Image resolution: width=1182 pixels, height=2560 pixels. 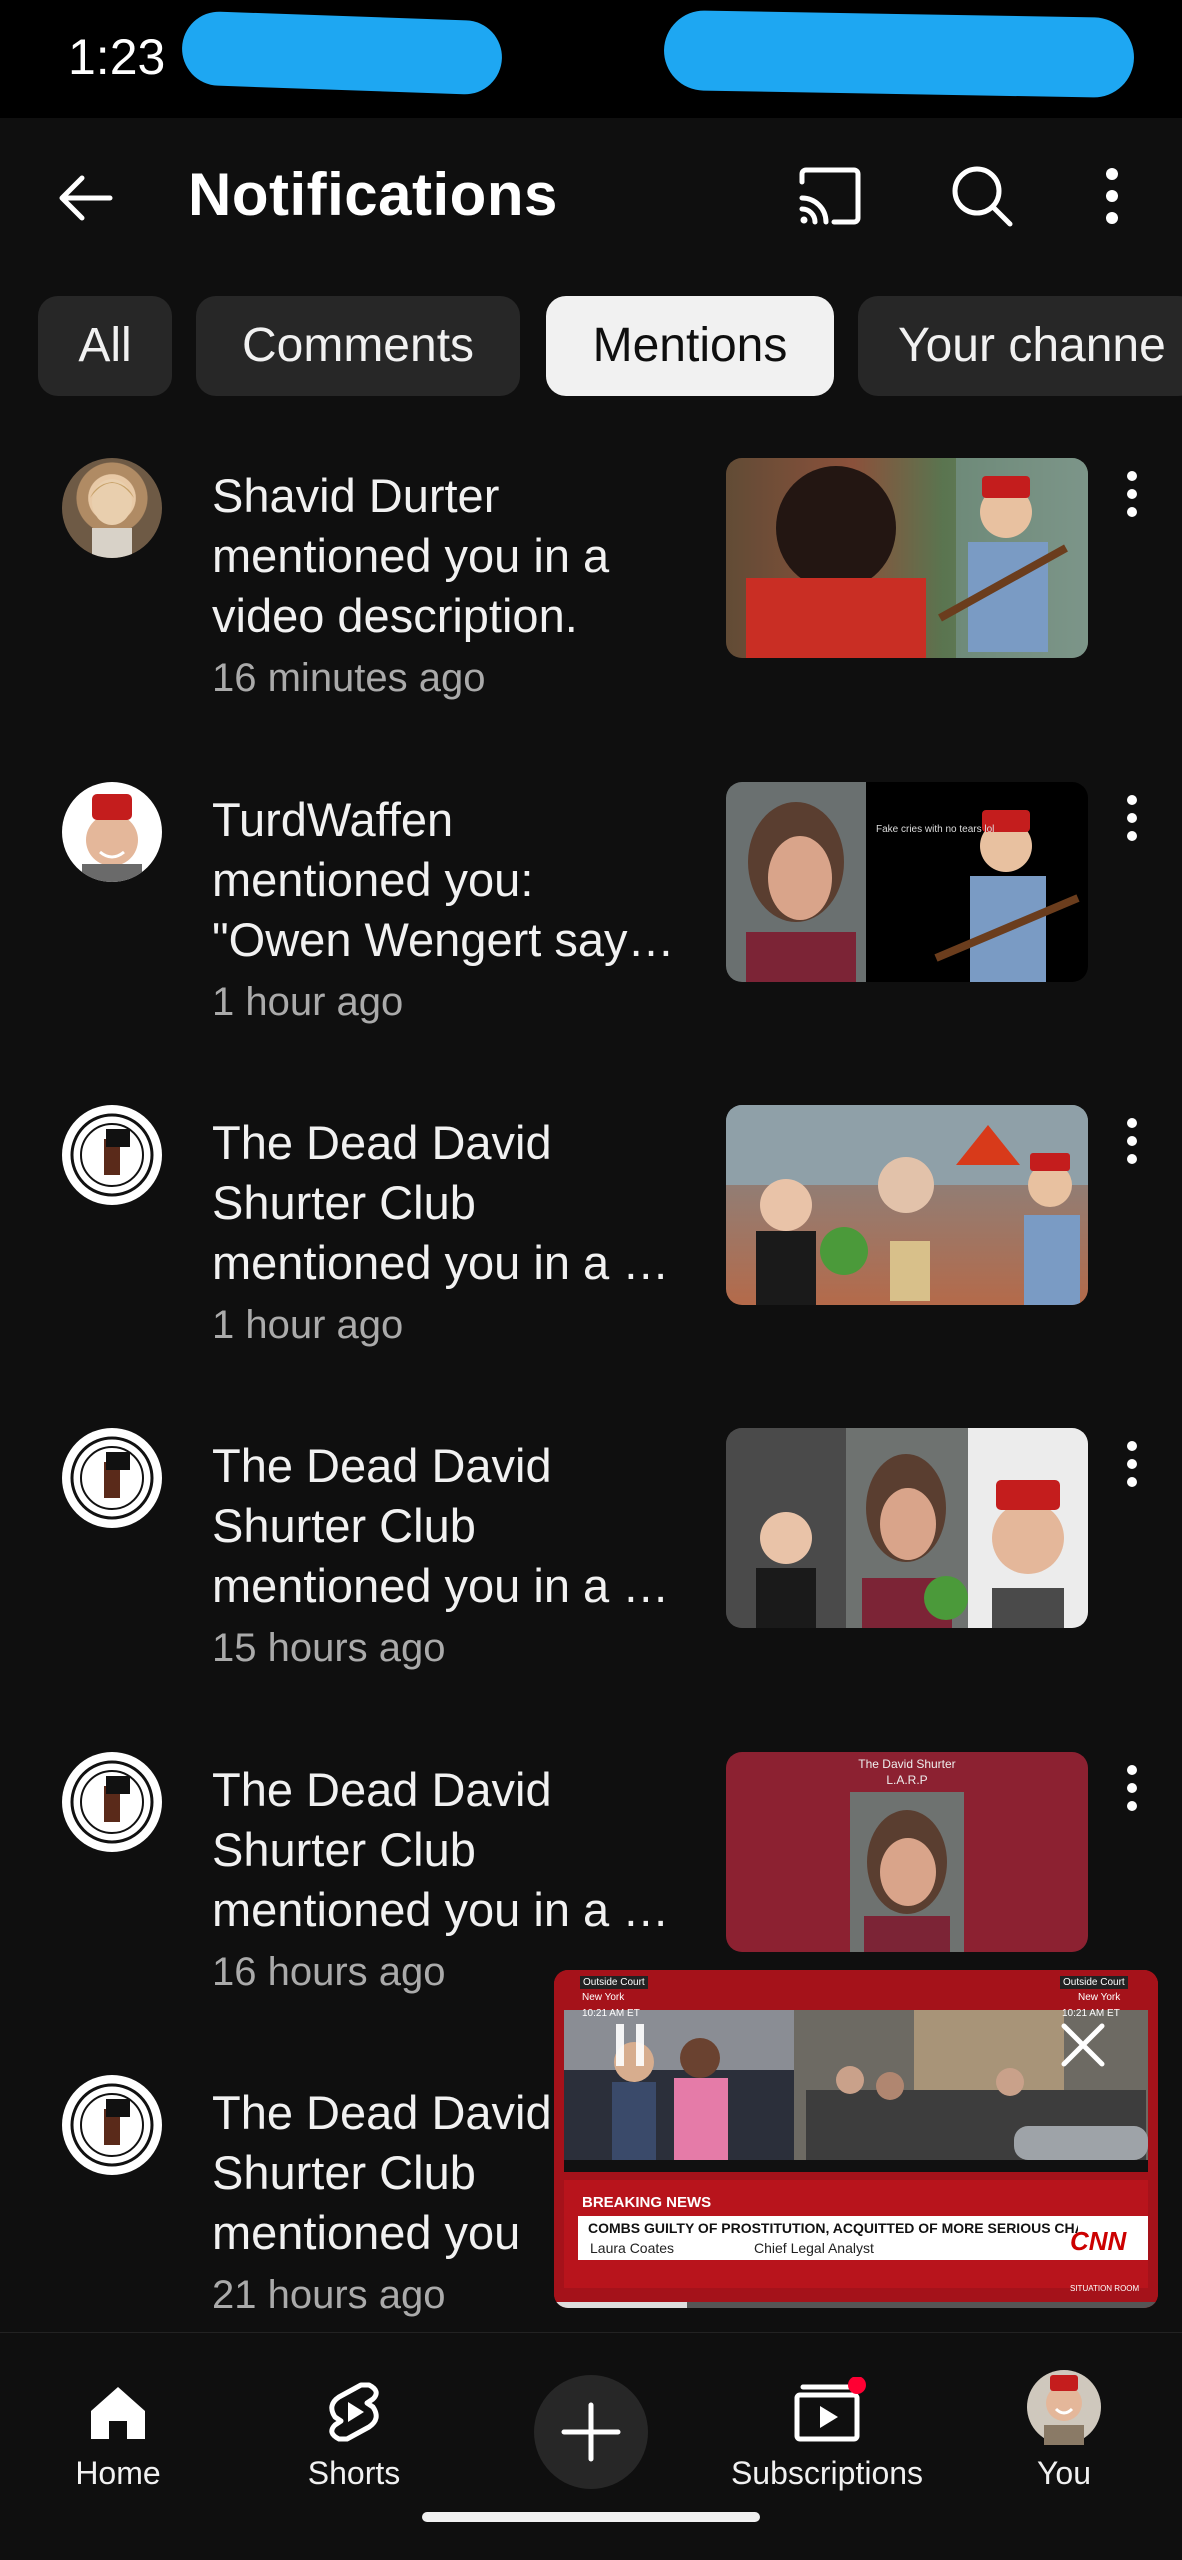 I want to click on mini-player-progress-fill, so click(x=620, y=2305).